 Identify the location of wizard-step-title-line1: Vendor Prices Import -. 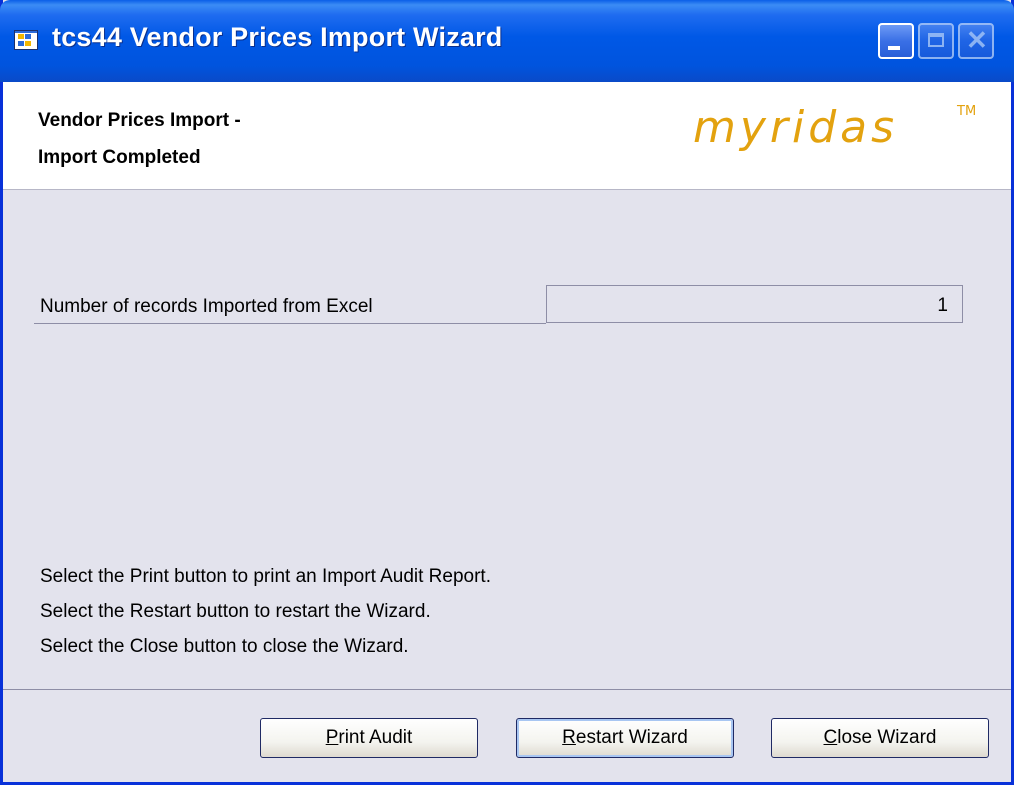
(139, 120).